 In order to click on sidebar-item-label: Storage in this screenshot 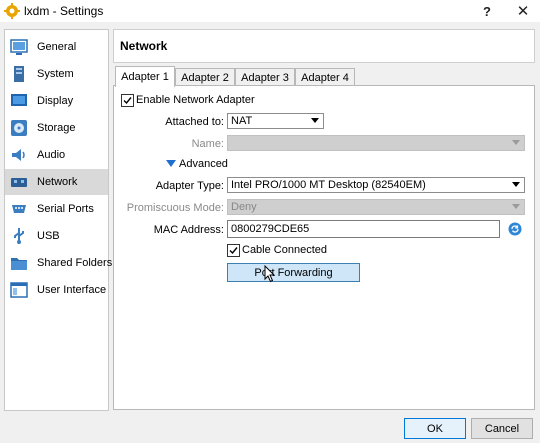, I will do `click(56, 128)`.